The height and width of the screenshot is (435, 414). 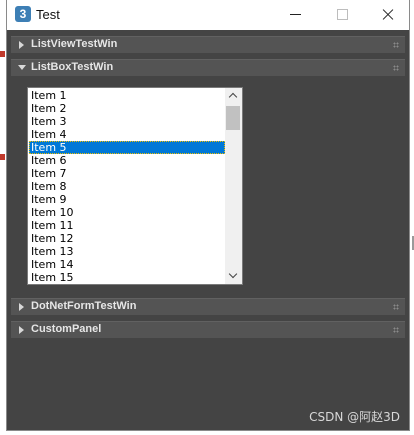 I want to click on watermark-text: CSDN @阿赵3D, so click(x=354, y=417).